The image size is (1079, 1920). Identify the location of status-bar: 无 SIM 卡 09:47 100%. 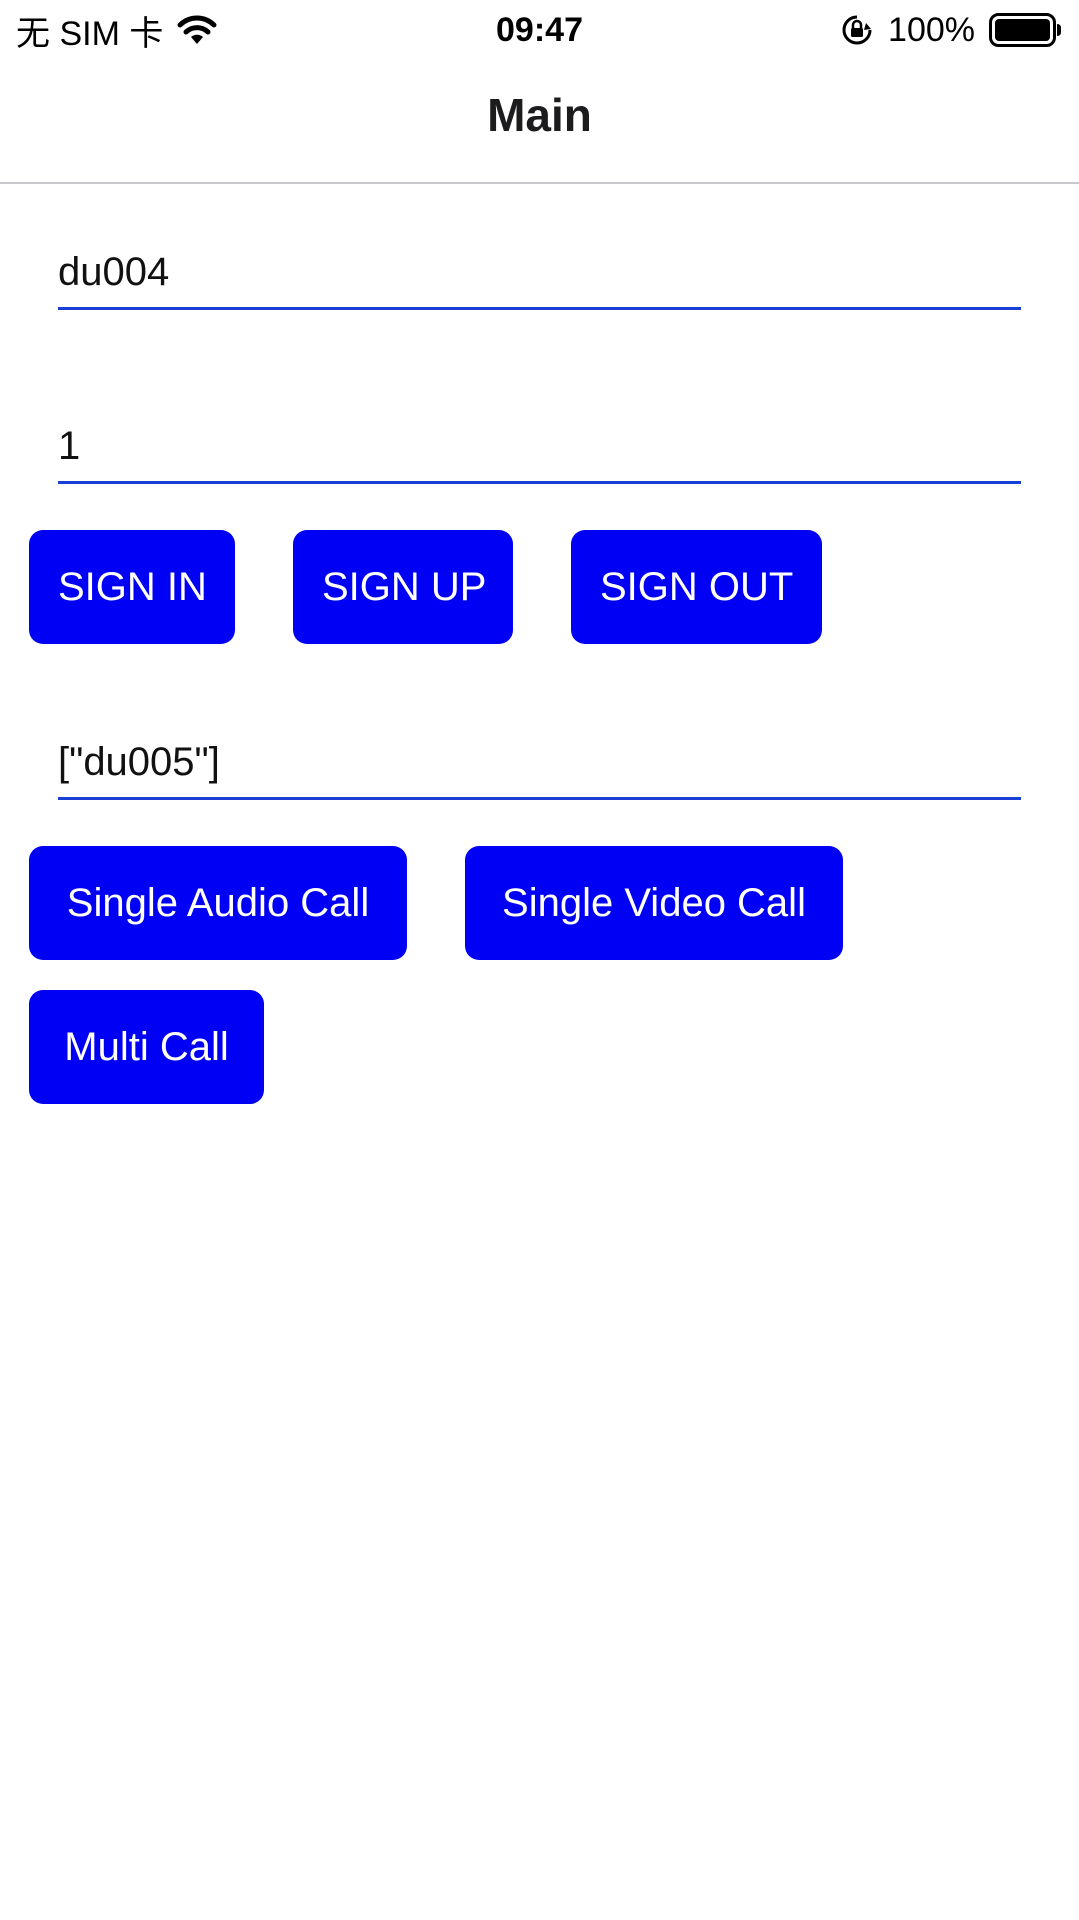
(539, 30).